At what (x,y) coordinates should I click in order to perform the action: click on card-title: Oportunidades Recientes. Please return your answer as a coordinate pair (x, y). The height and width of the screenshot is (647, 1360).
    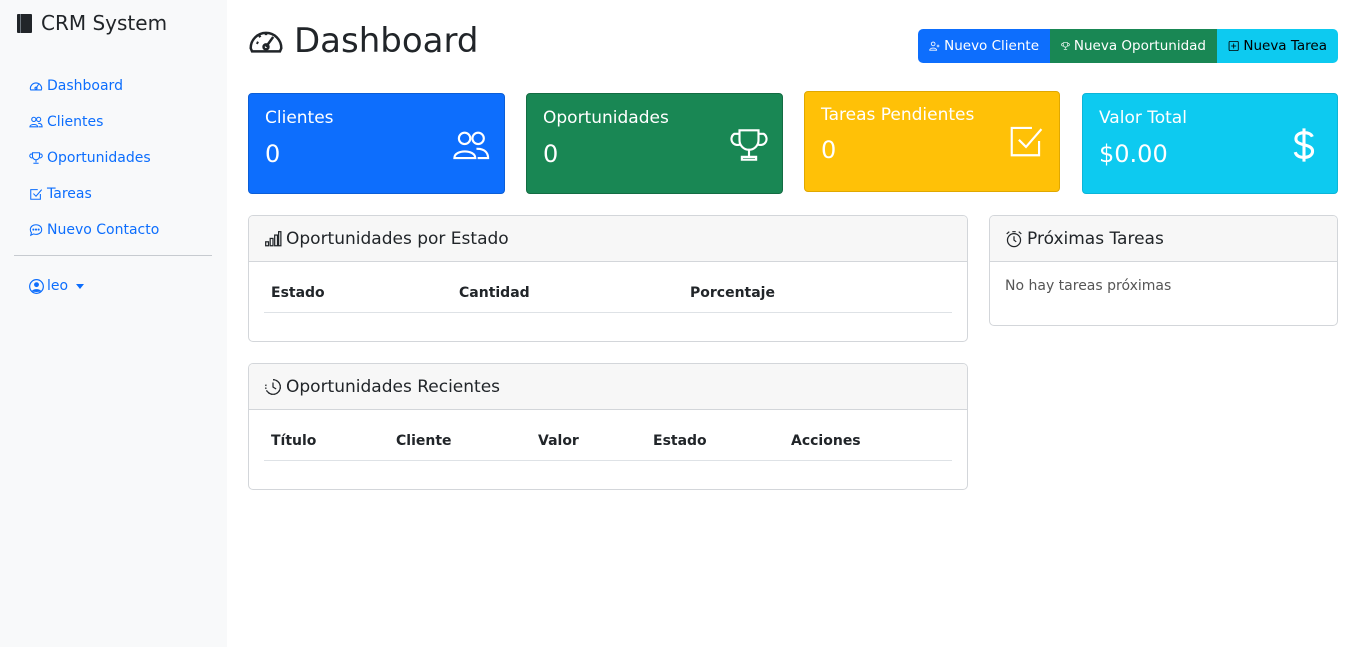
    Looking at the image, I should click on (393, 386).